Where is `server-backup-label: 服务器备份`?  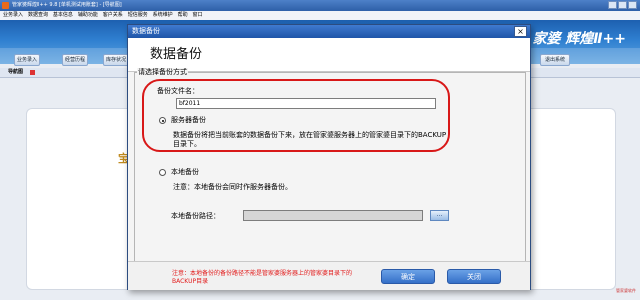
server-backup-label: 服务器备份 is located at coordinates (188, 120).